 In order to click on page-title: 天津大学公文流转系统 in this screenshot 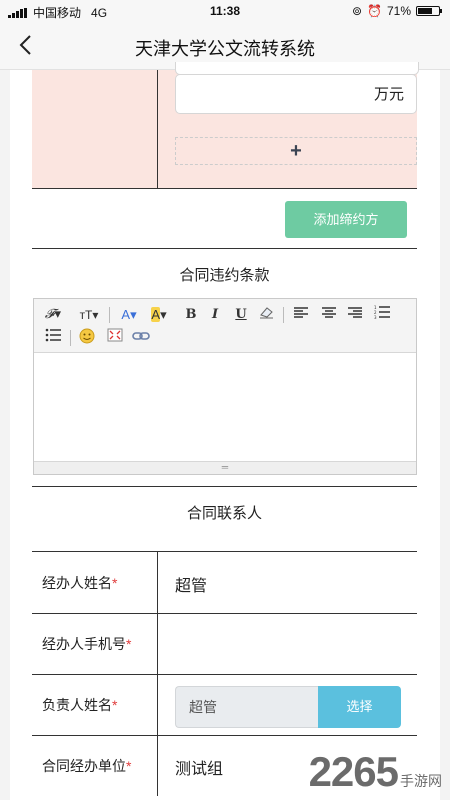, I will do `click(225, 49)`.